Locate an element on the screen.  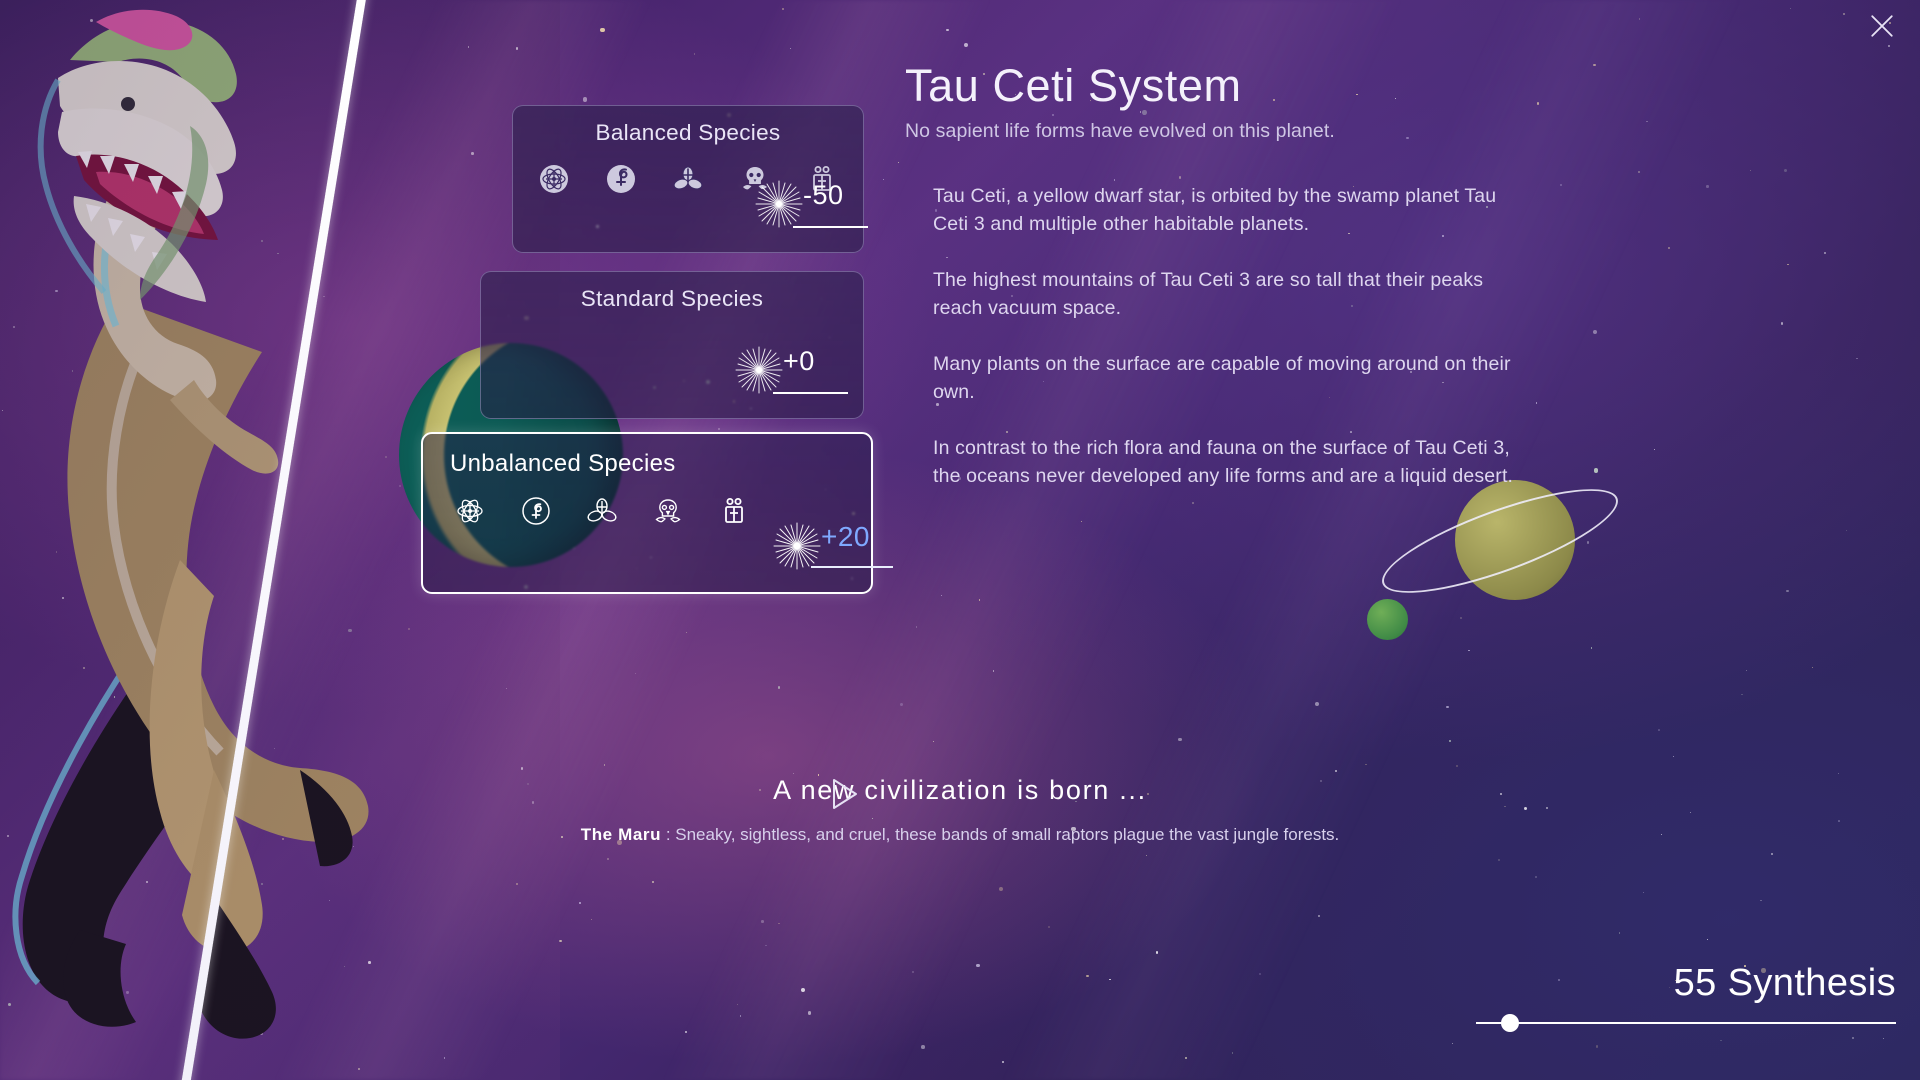
species-score-unbalanced: +20 is located at coordinates (820, 546).